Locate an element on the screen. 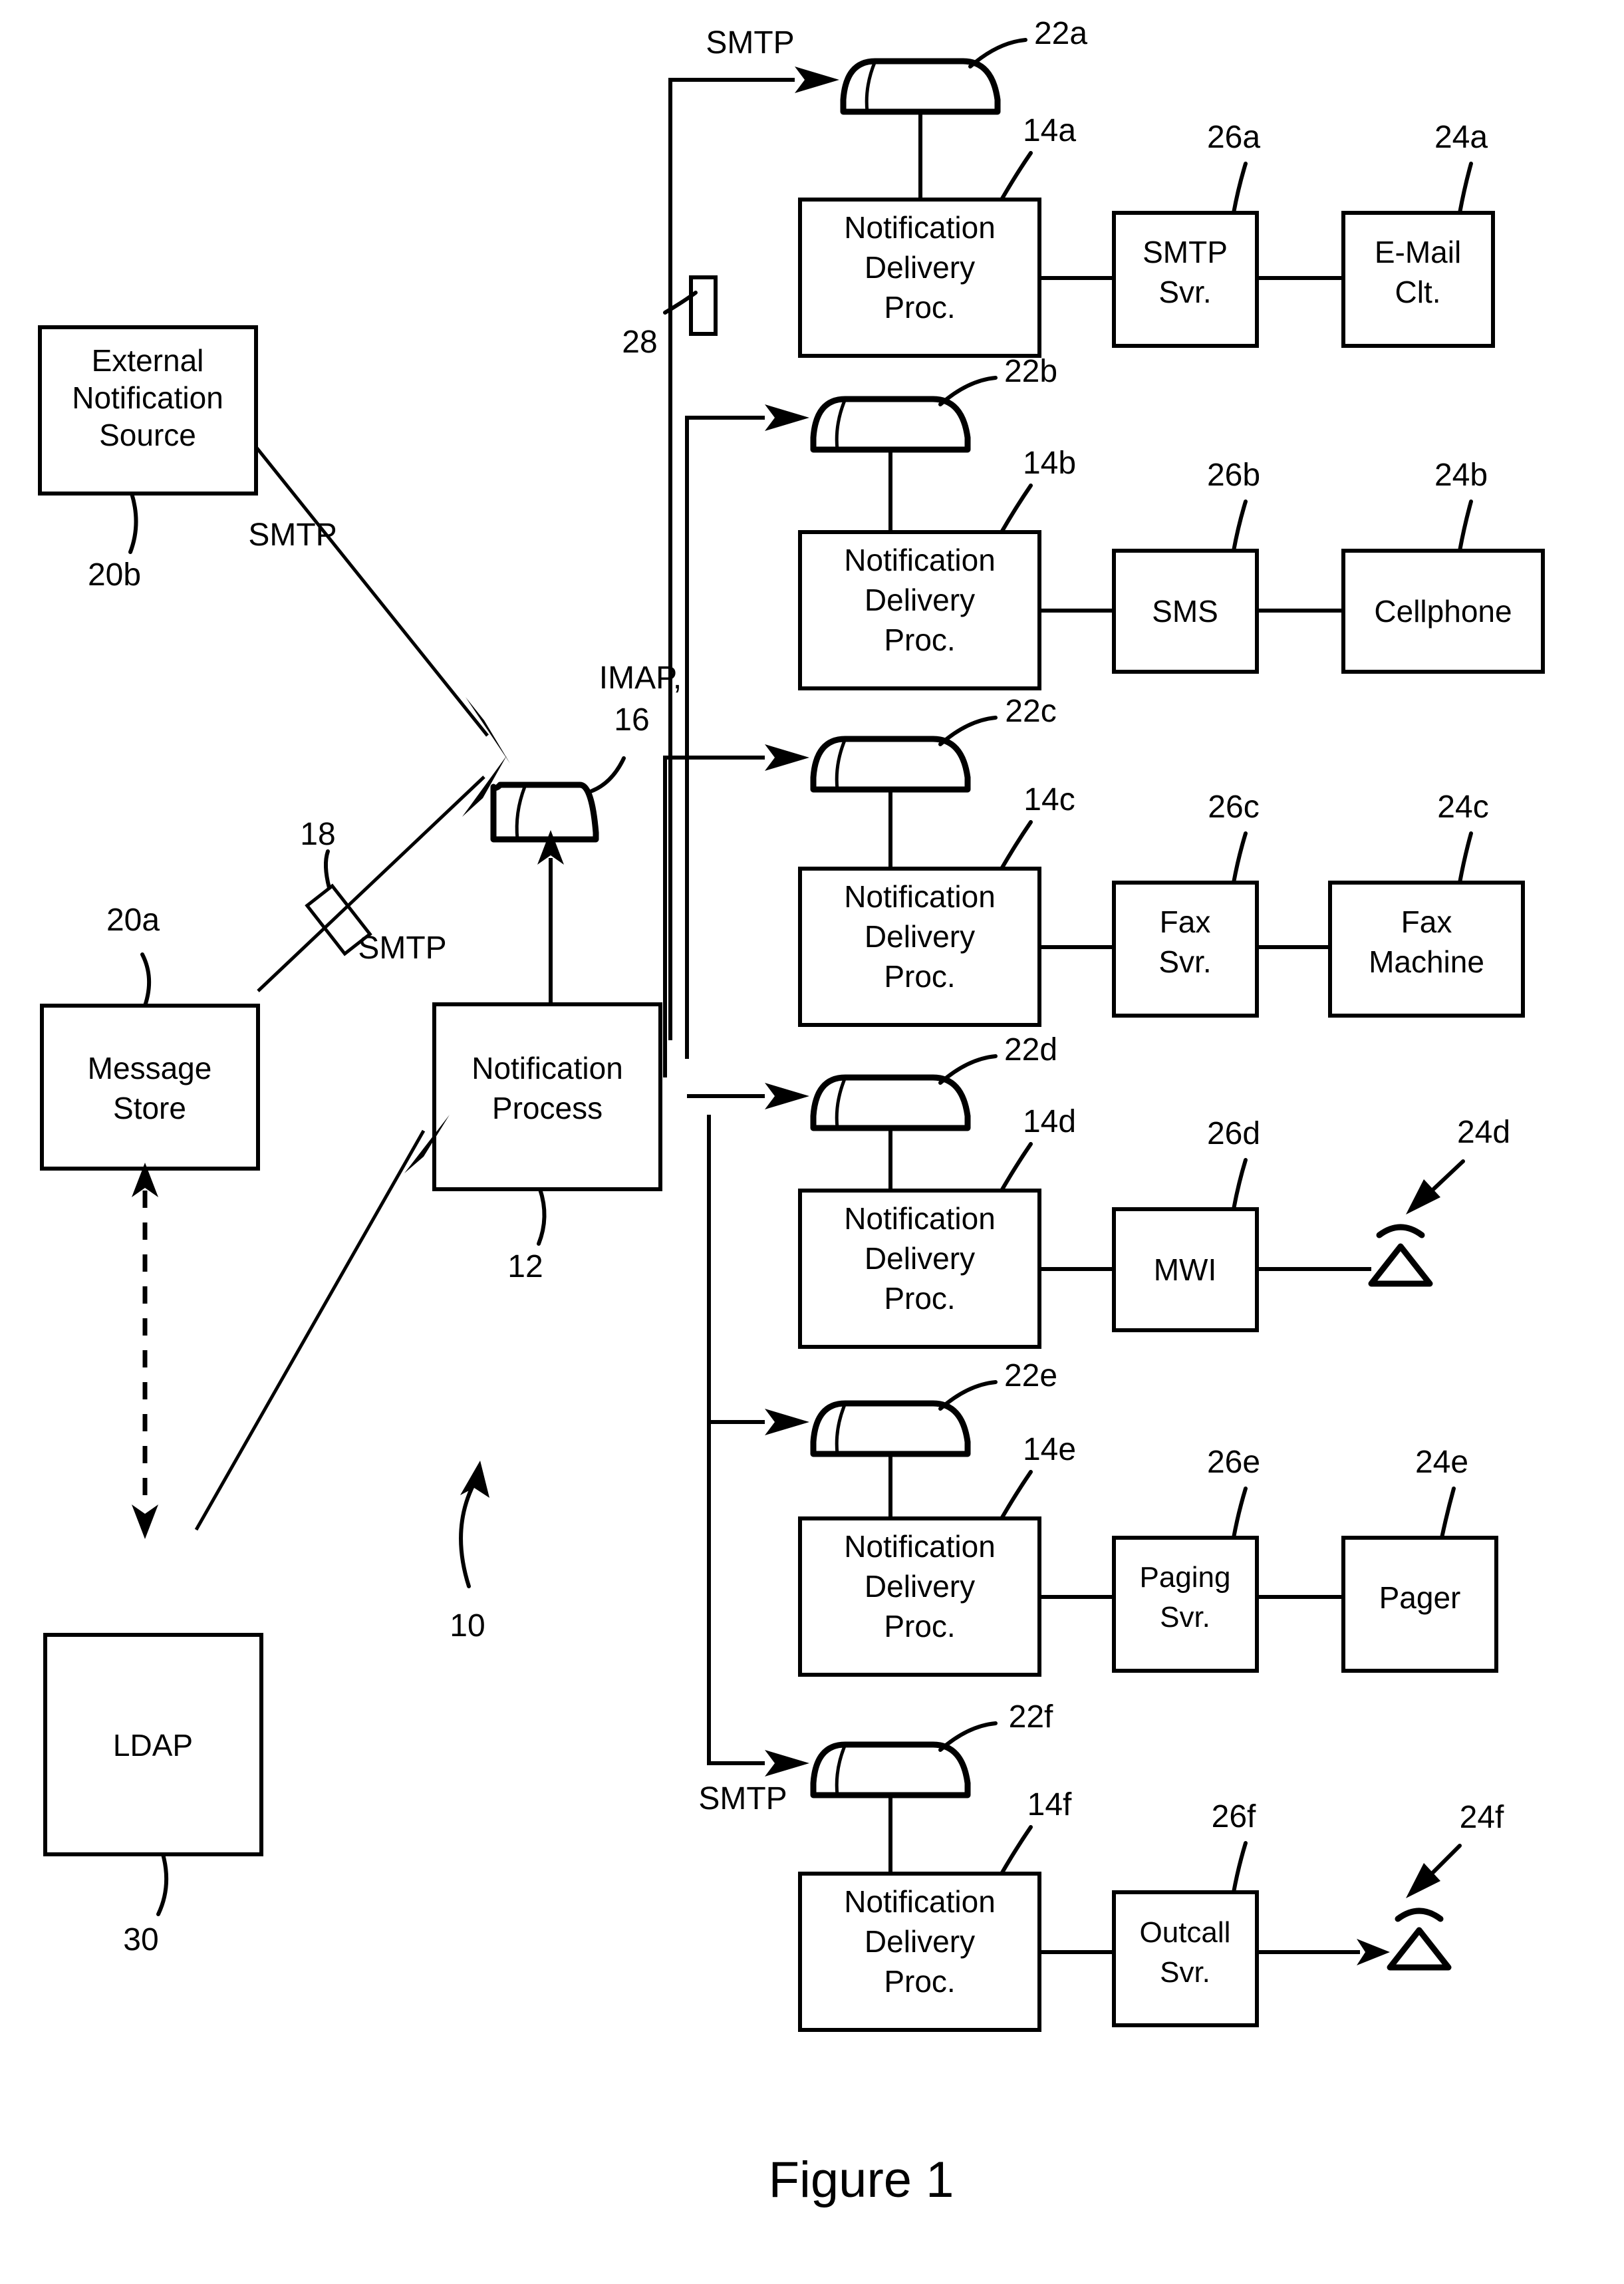 Image resolution: width=1624 pixels, height=2284 pixels. leader-26c is located at coordinates (1240, 858).